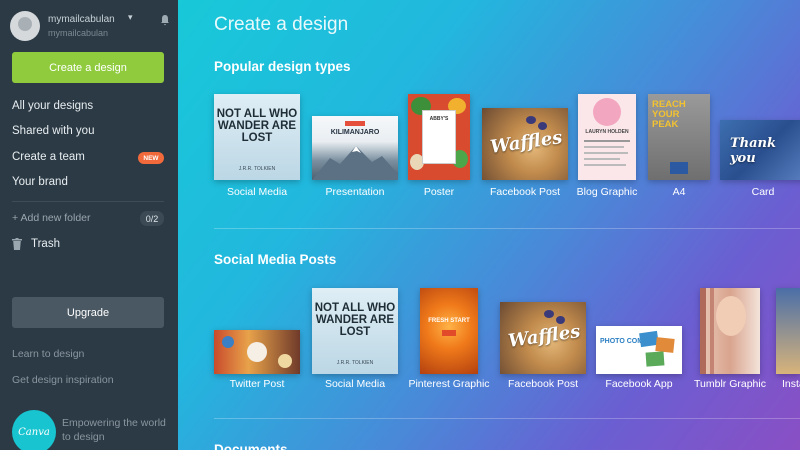 This screenshot has width=800, height=450. I want to click on card-label: Insta, so click(791, 384).